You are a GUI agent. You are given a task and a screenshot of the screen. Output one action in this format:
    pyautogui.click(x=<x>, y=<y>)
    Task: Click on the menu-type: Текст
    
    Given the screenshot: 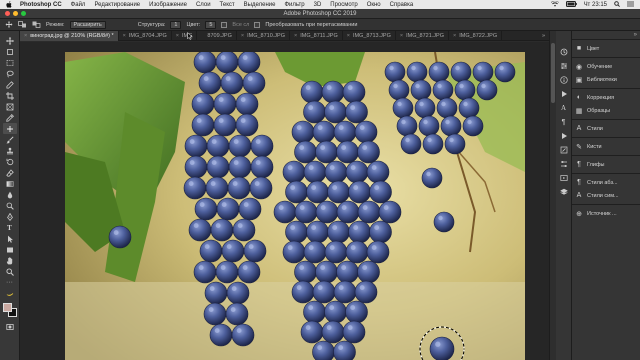 What is the action you would take?
    pyautogui.click(x=227, y=5)
    